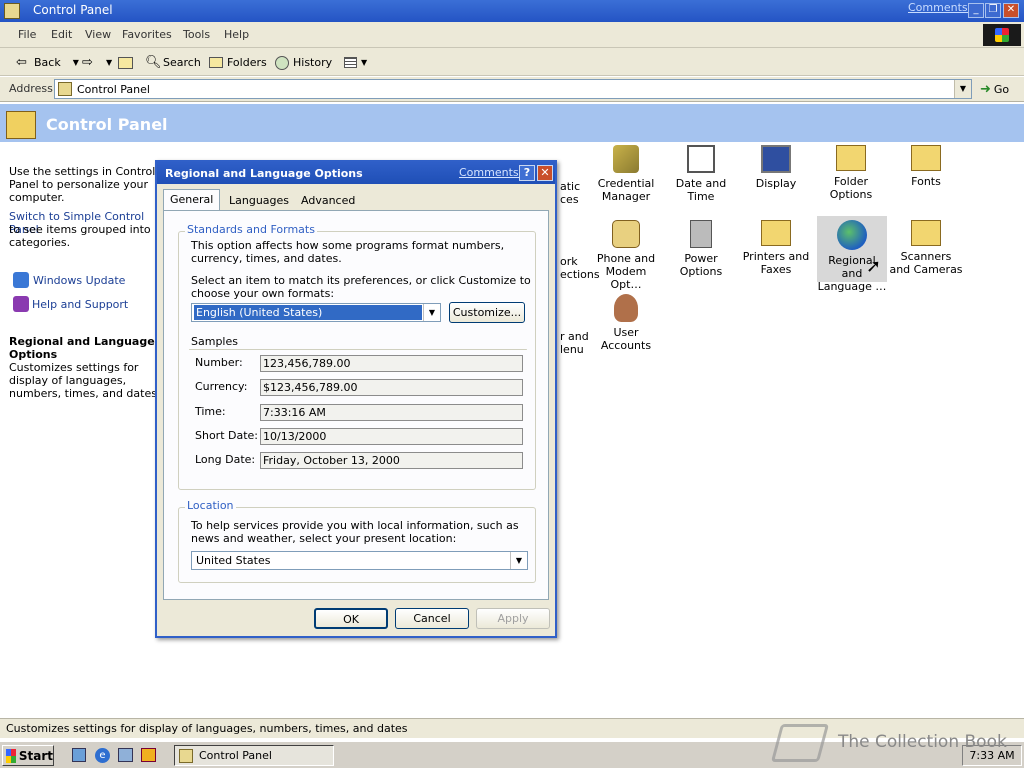 The height and width of the screenshot is (768, 1024). Describe the element at coordinates (210, 505) in the screenshot. I see `location-group-label: Location` at that location.